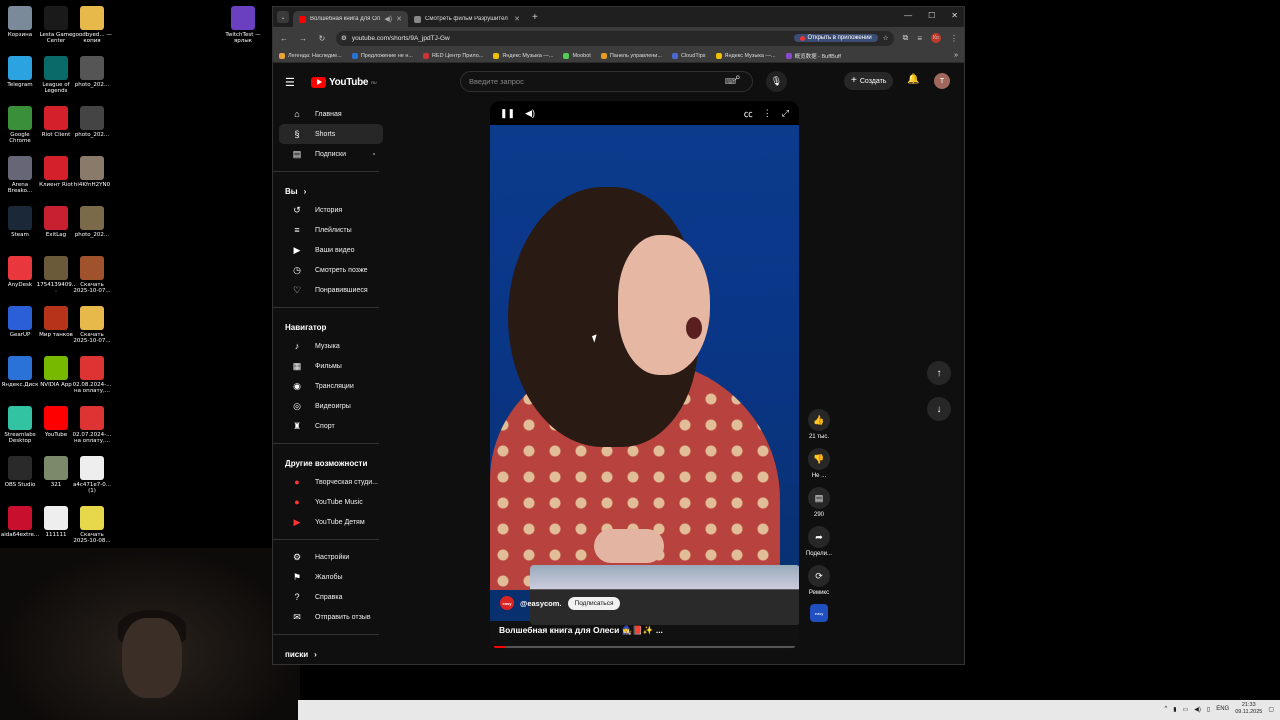  I want to click on desktop-icon: OBS Studio, so click(20, 472).